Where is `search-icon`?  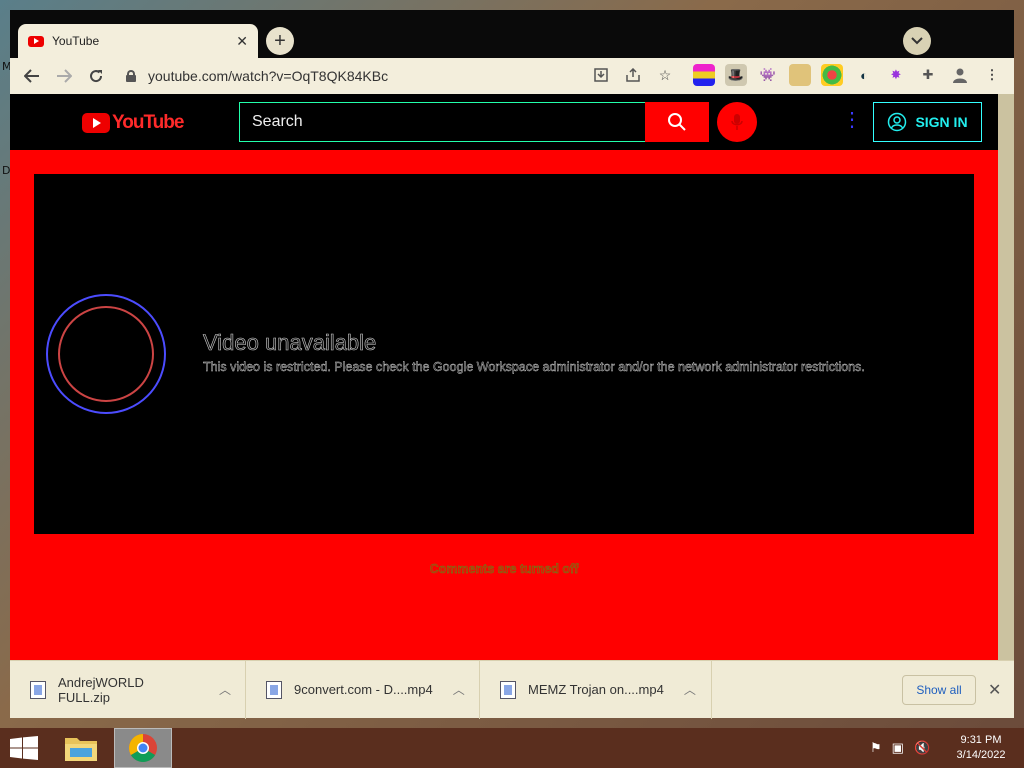 search-icon is located at coordinates (677, 122).